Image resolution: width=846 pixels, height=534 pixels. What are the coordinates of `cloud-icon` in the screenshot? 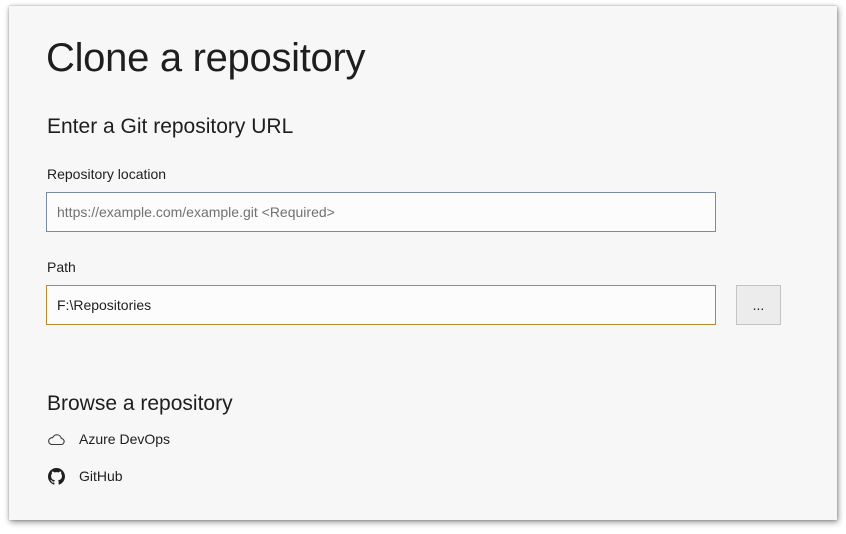 It's located at (56, 439).